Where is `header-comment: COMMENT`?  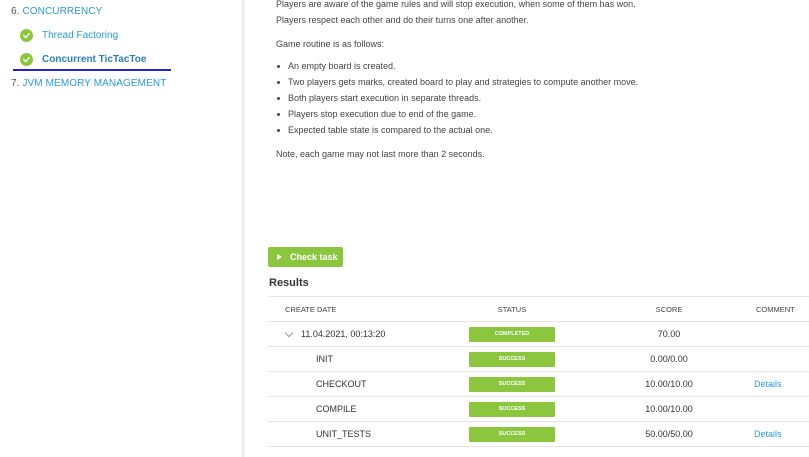
header-comment: COMMENT is located at coordinates (775, 309).